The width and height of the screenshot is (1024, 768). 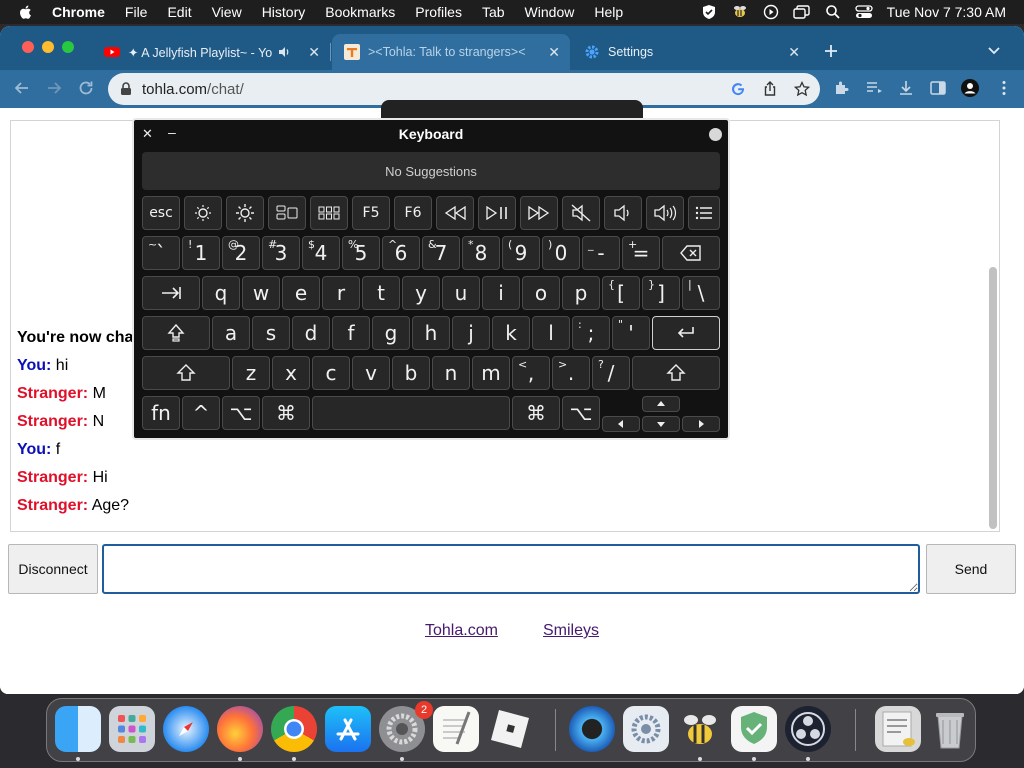 What do you see at coordinates (571, 373) in the screenshot?
I see `key-period: >.` at bounding box center [571, 373].